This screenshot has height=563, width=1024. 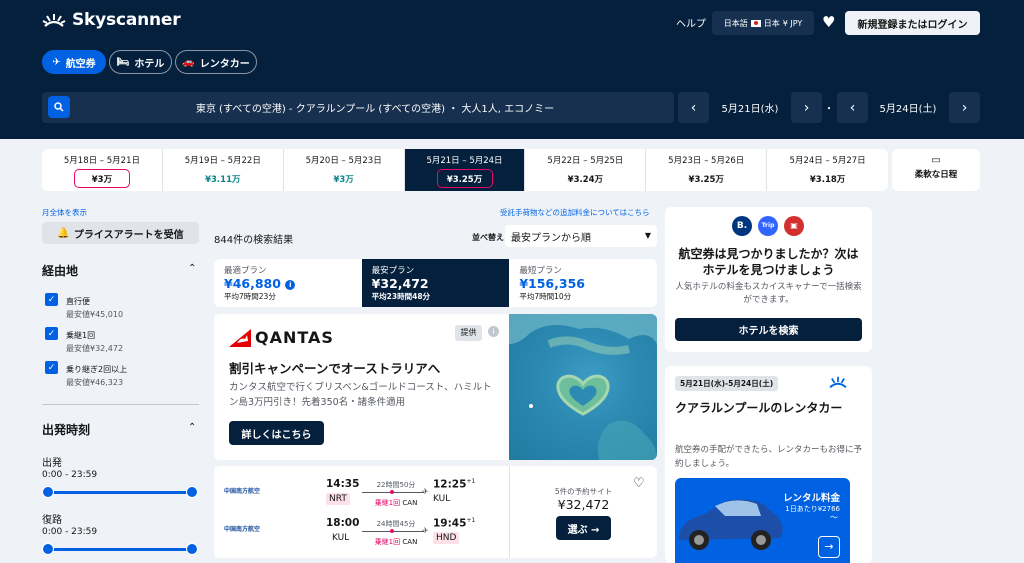 I want to click on tab-car-rental: 🚗 レンタカー, so click(x=216, y=62).